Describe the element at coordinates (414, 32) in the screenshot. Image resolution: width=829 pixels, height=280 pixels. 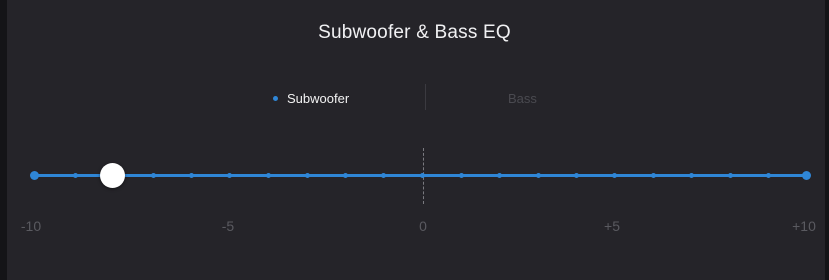
I see `page-title: Subwoofer & Bass EQ` at that location.